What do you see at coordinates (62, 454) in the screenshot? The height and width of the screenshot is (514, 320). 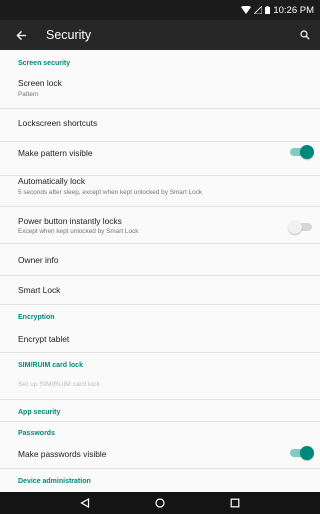 I see `setting-make-passwords-visible-title: Make passwords visible` at bounding box center [62, 454].